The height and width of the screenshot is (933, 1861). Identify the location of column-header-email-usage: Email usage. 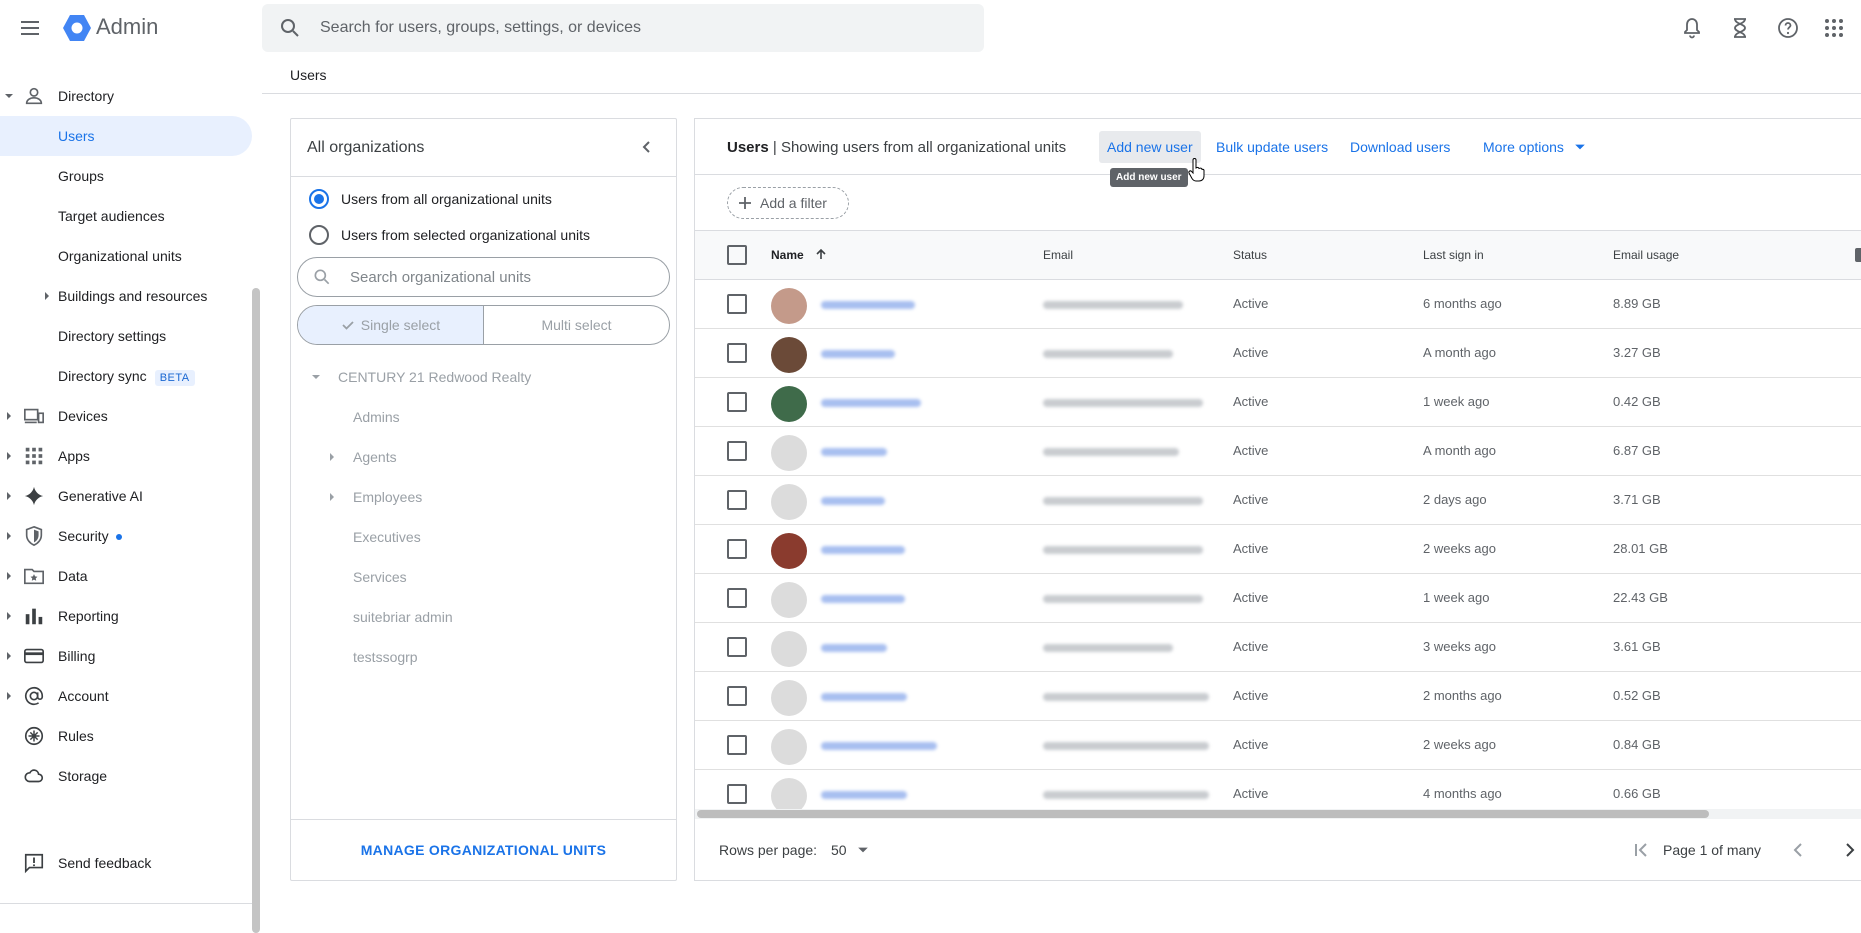
(1646, 255).